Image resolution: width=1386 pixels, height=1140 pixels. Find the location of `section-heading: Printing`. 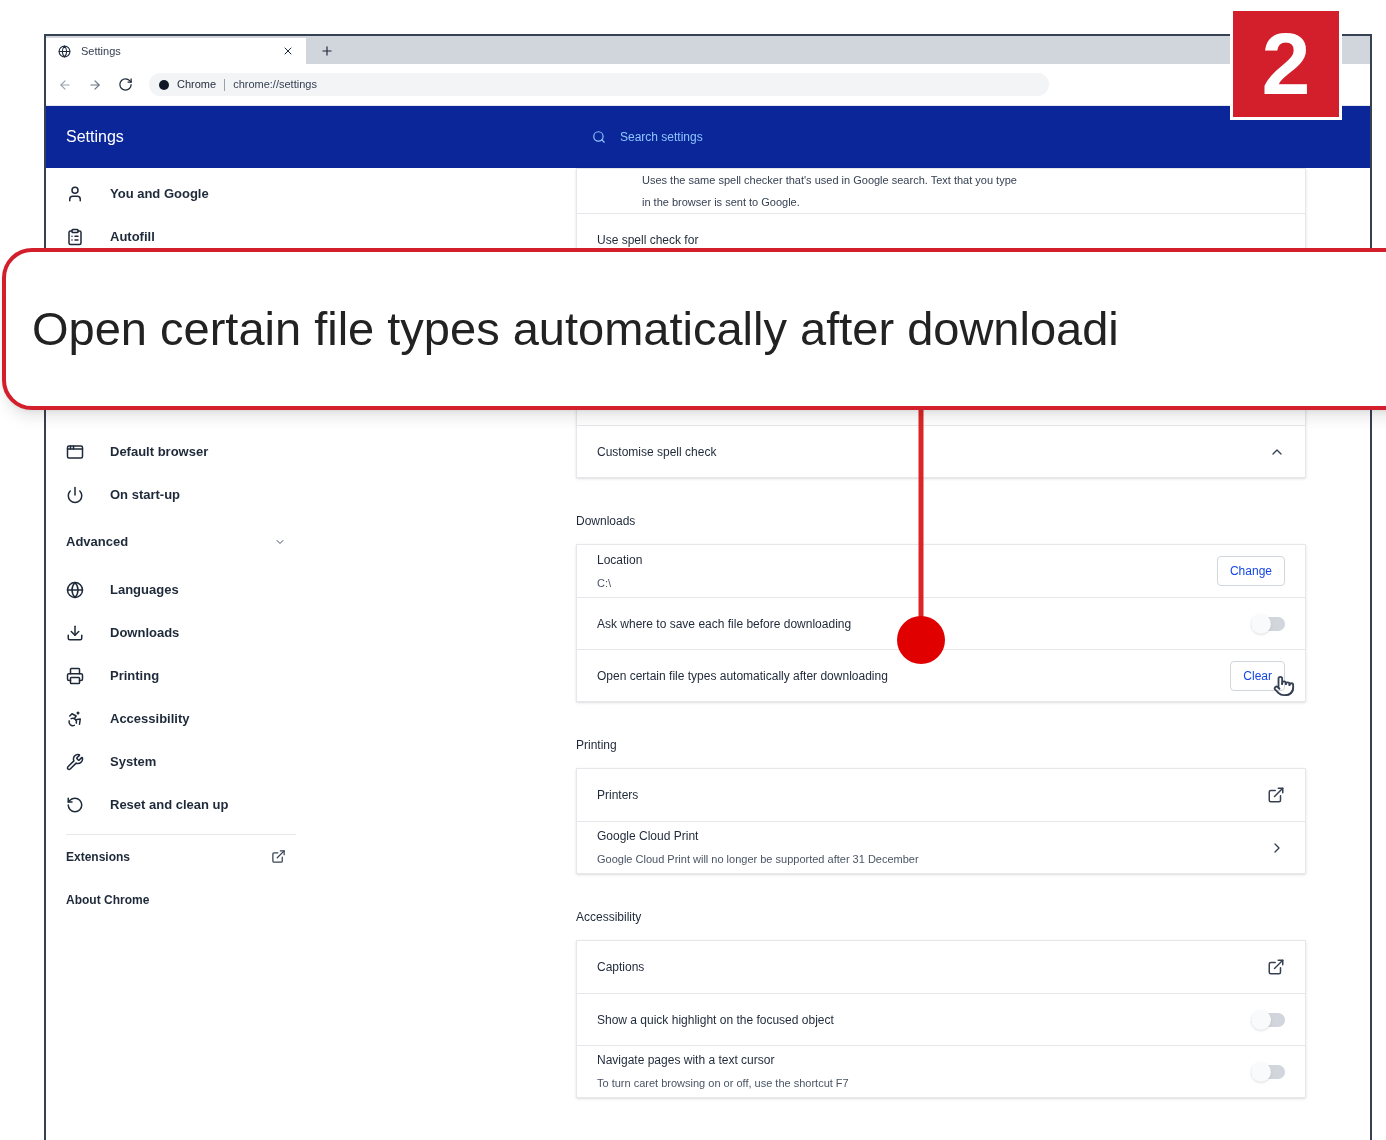

section-heading: Printing is located at coordinates (597, 745).